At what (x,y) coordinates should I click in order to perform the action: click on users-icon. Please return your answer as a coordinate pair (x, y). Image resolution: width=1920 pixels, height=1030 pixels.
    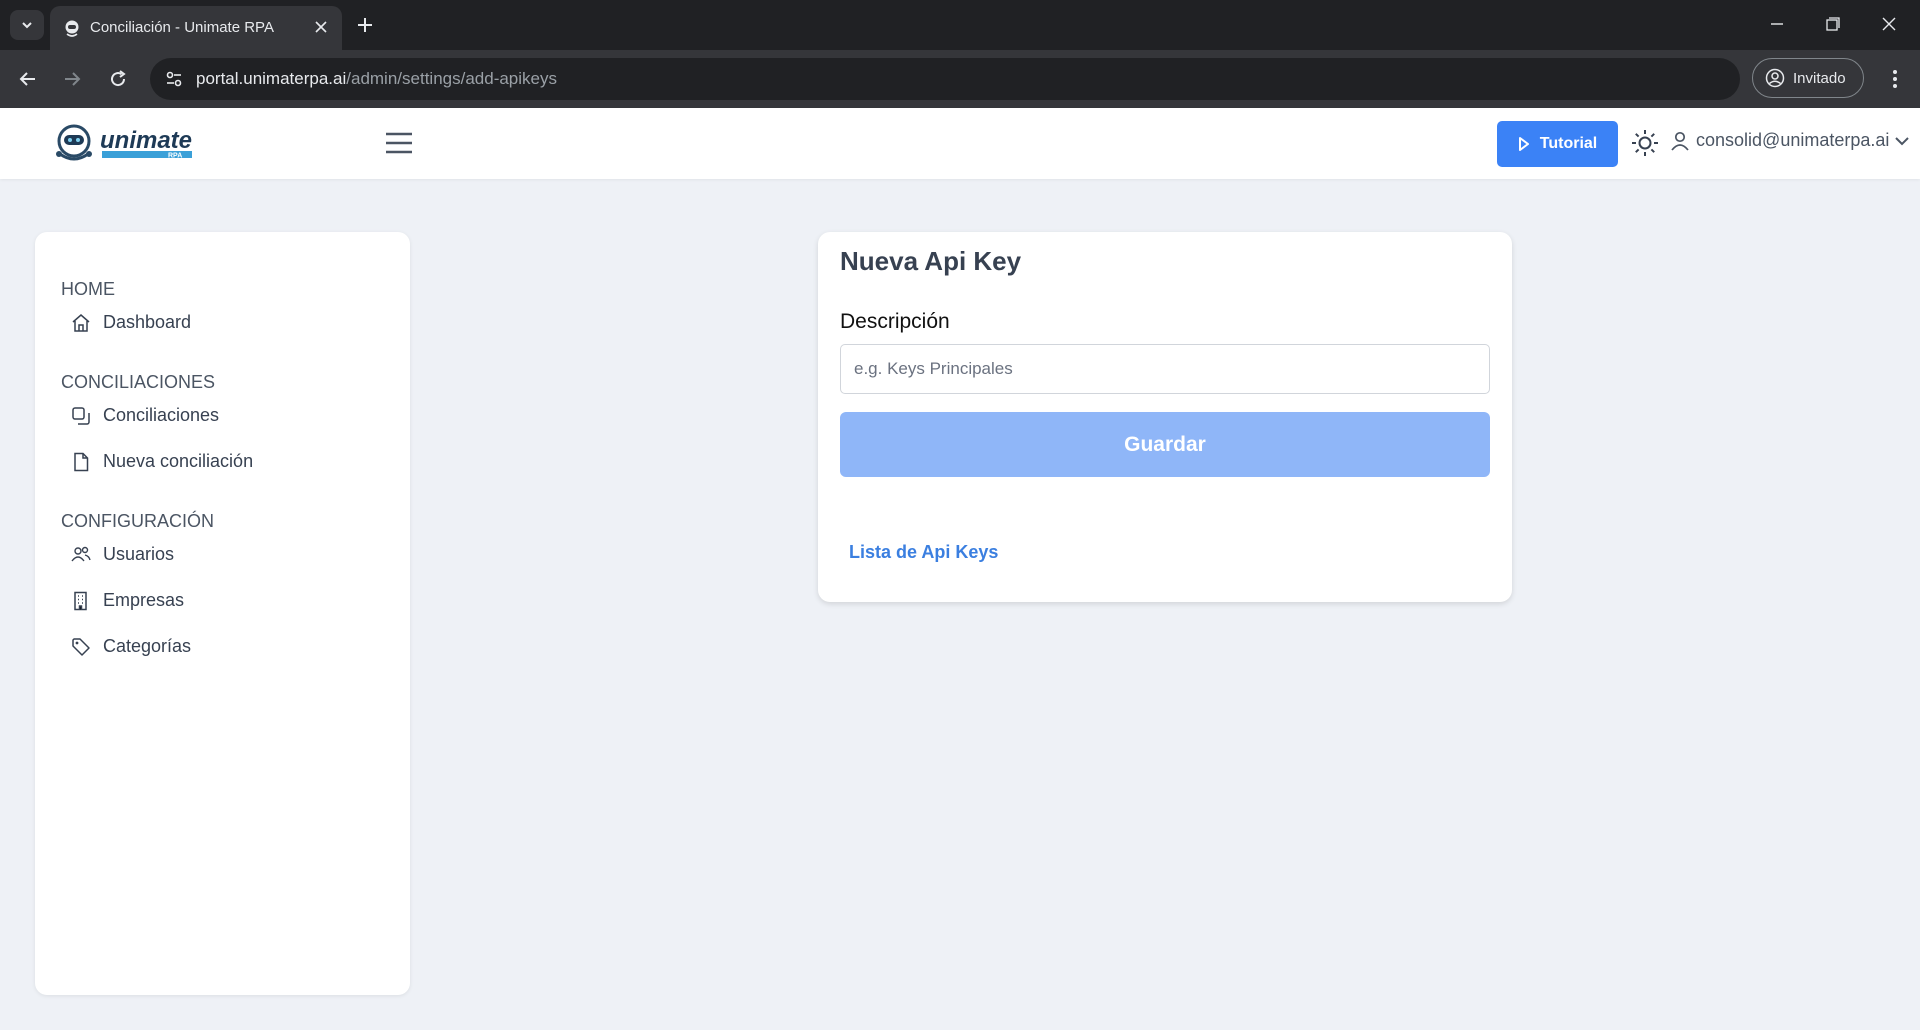
    Looking at the image, I should click on (81, 555).